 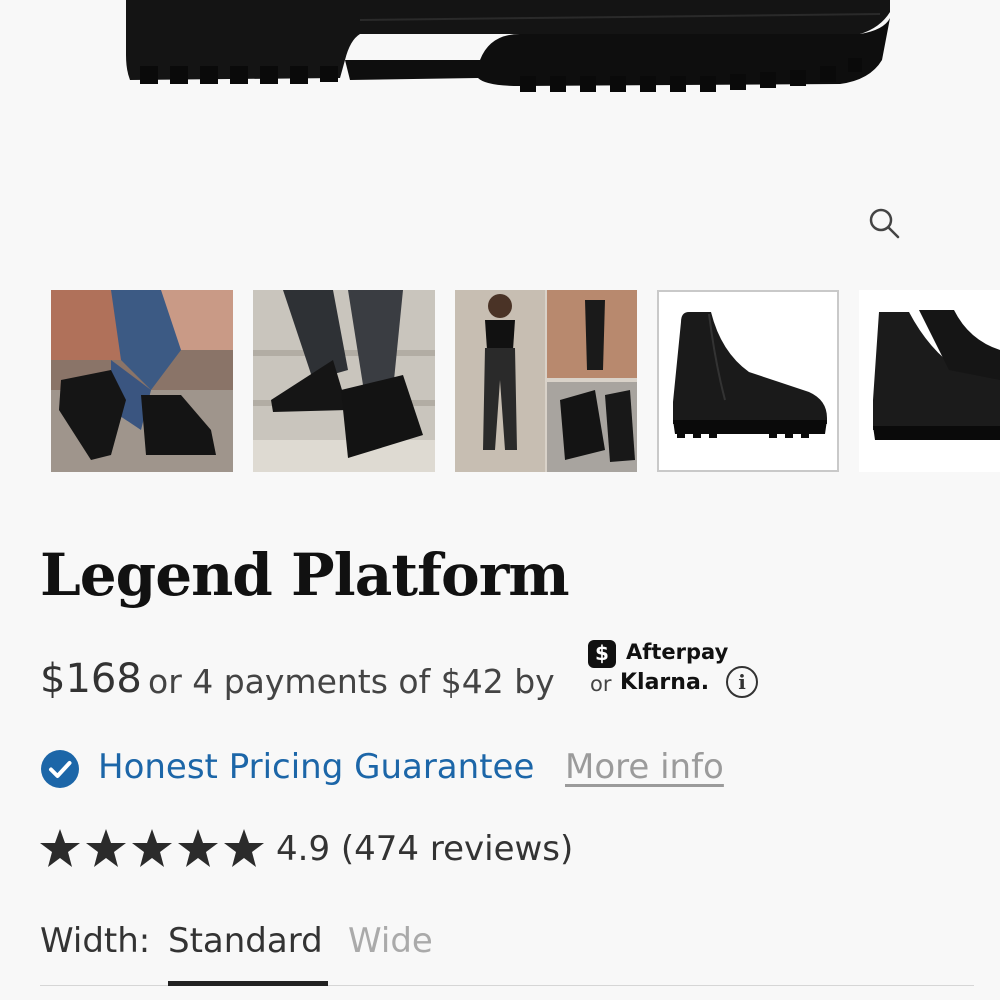 What do you see at coordinates (424, 849) in the screenshot?
I see `rating-summary: 4.9 (474 reviews)` at bounding box center [424, 849].